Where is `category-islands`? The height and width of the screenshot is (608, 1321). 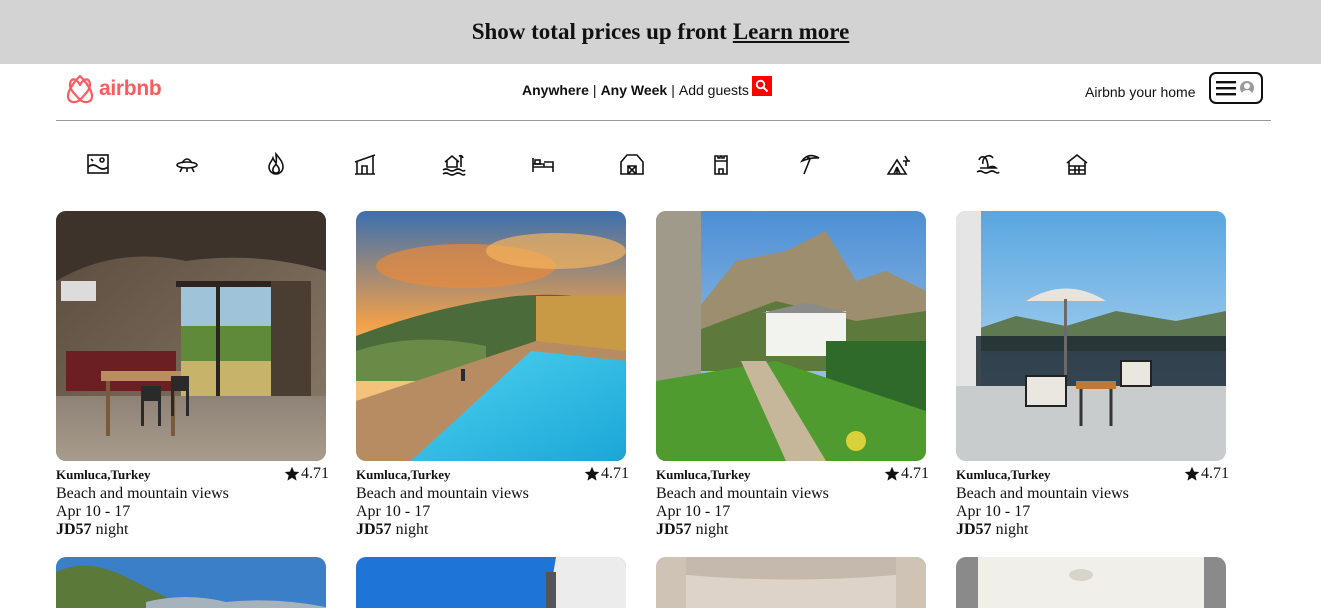 category-islands is located at coordinates (988, 164).